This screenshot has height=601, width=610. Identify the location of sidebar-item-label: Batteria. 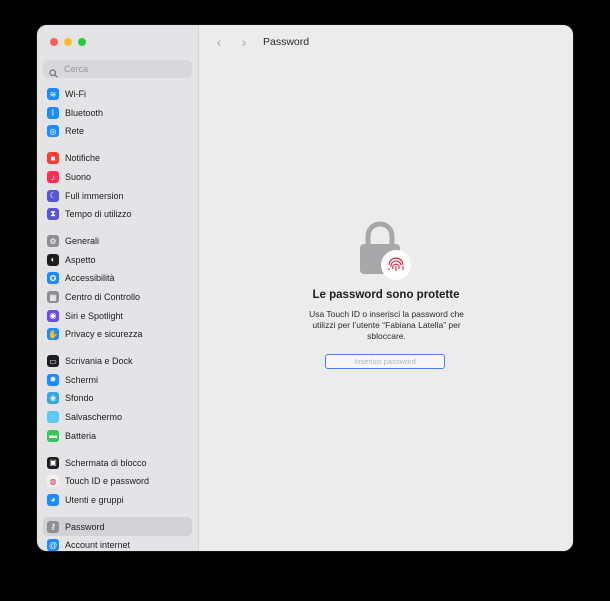
(81, 435).